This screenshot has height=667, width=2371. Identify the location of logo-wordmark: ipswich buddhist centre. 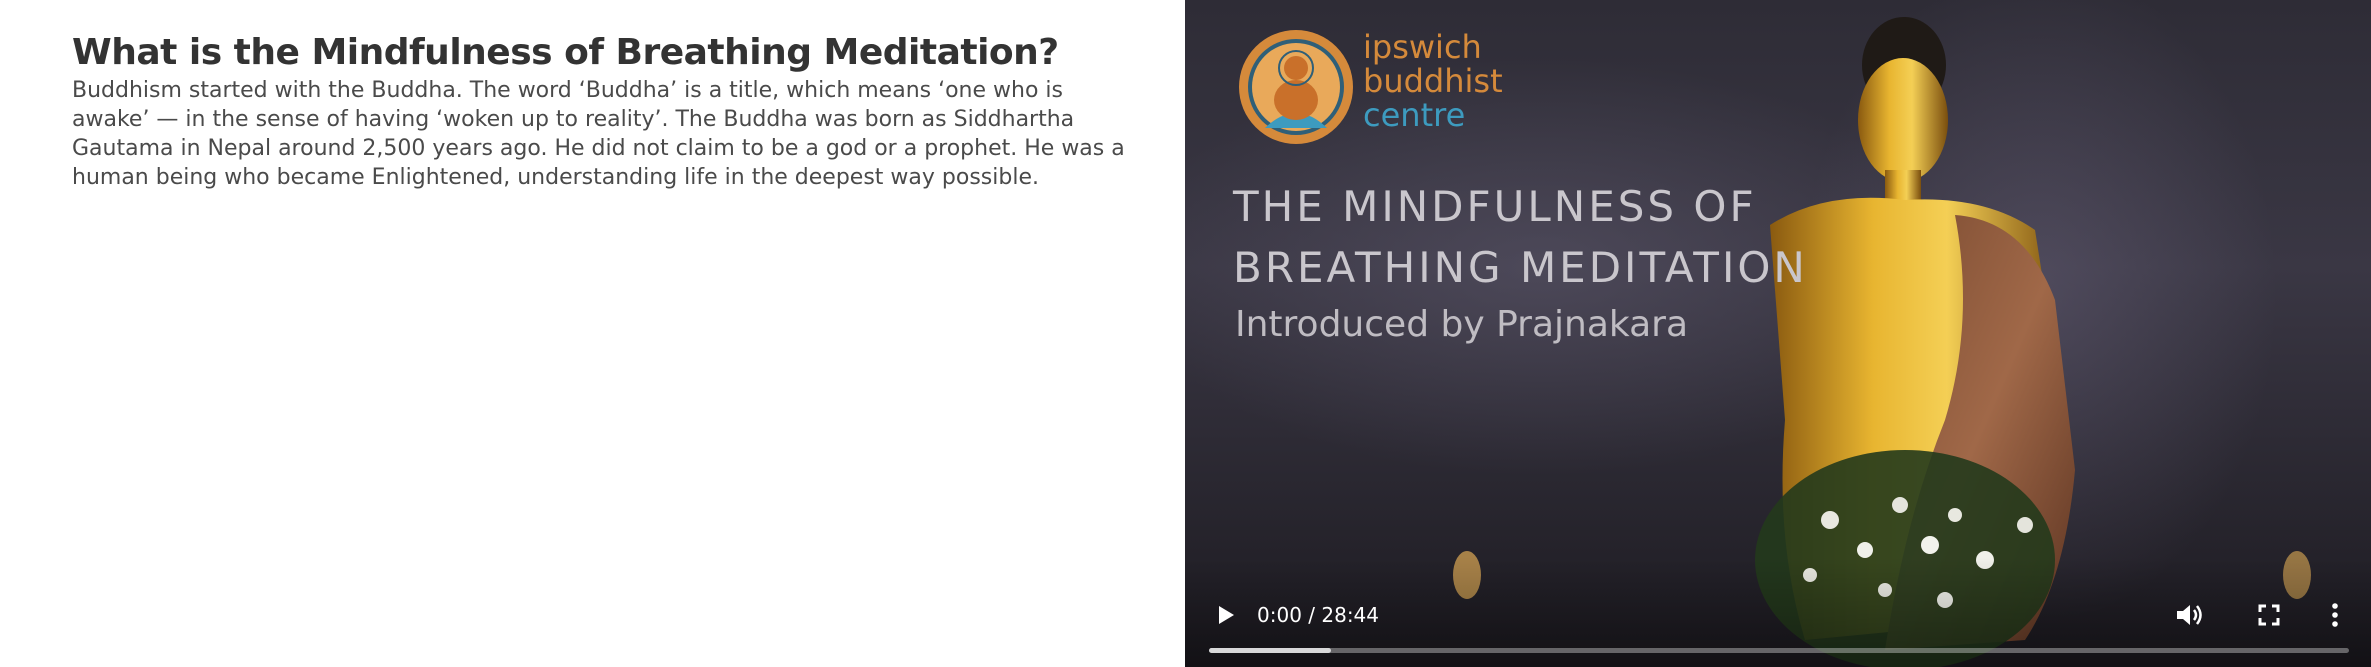
(1433, 81).